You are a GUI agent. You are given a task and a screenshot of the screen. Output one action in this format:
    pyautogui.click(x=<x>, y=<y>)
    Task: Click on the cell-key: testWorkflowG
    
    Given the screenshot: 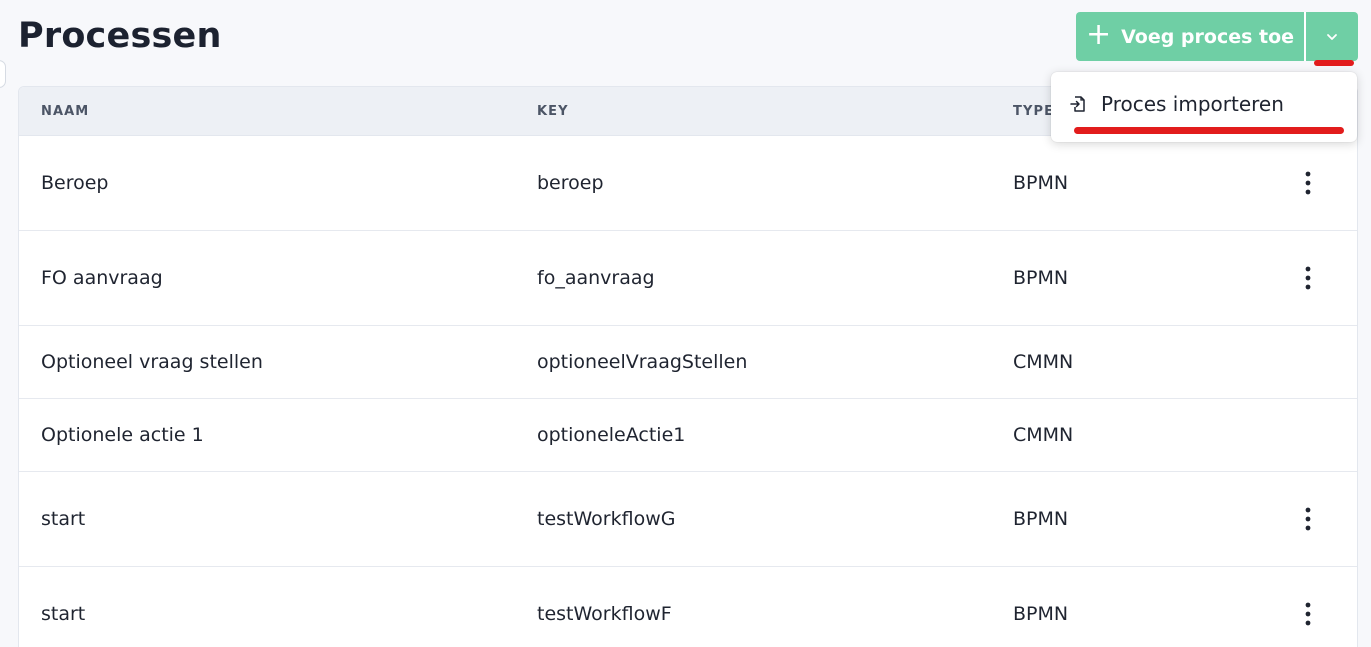 What is the action you would take?
    pyautogui.click(x=606, y=519)
    